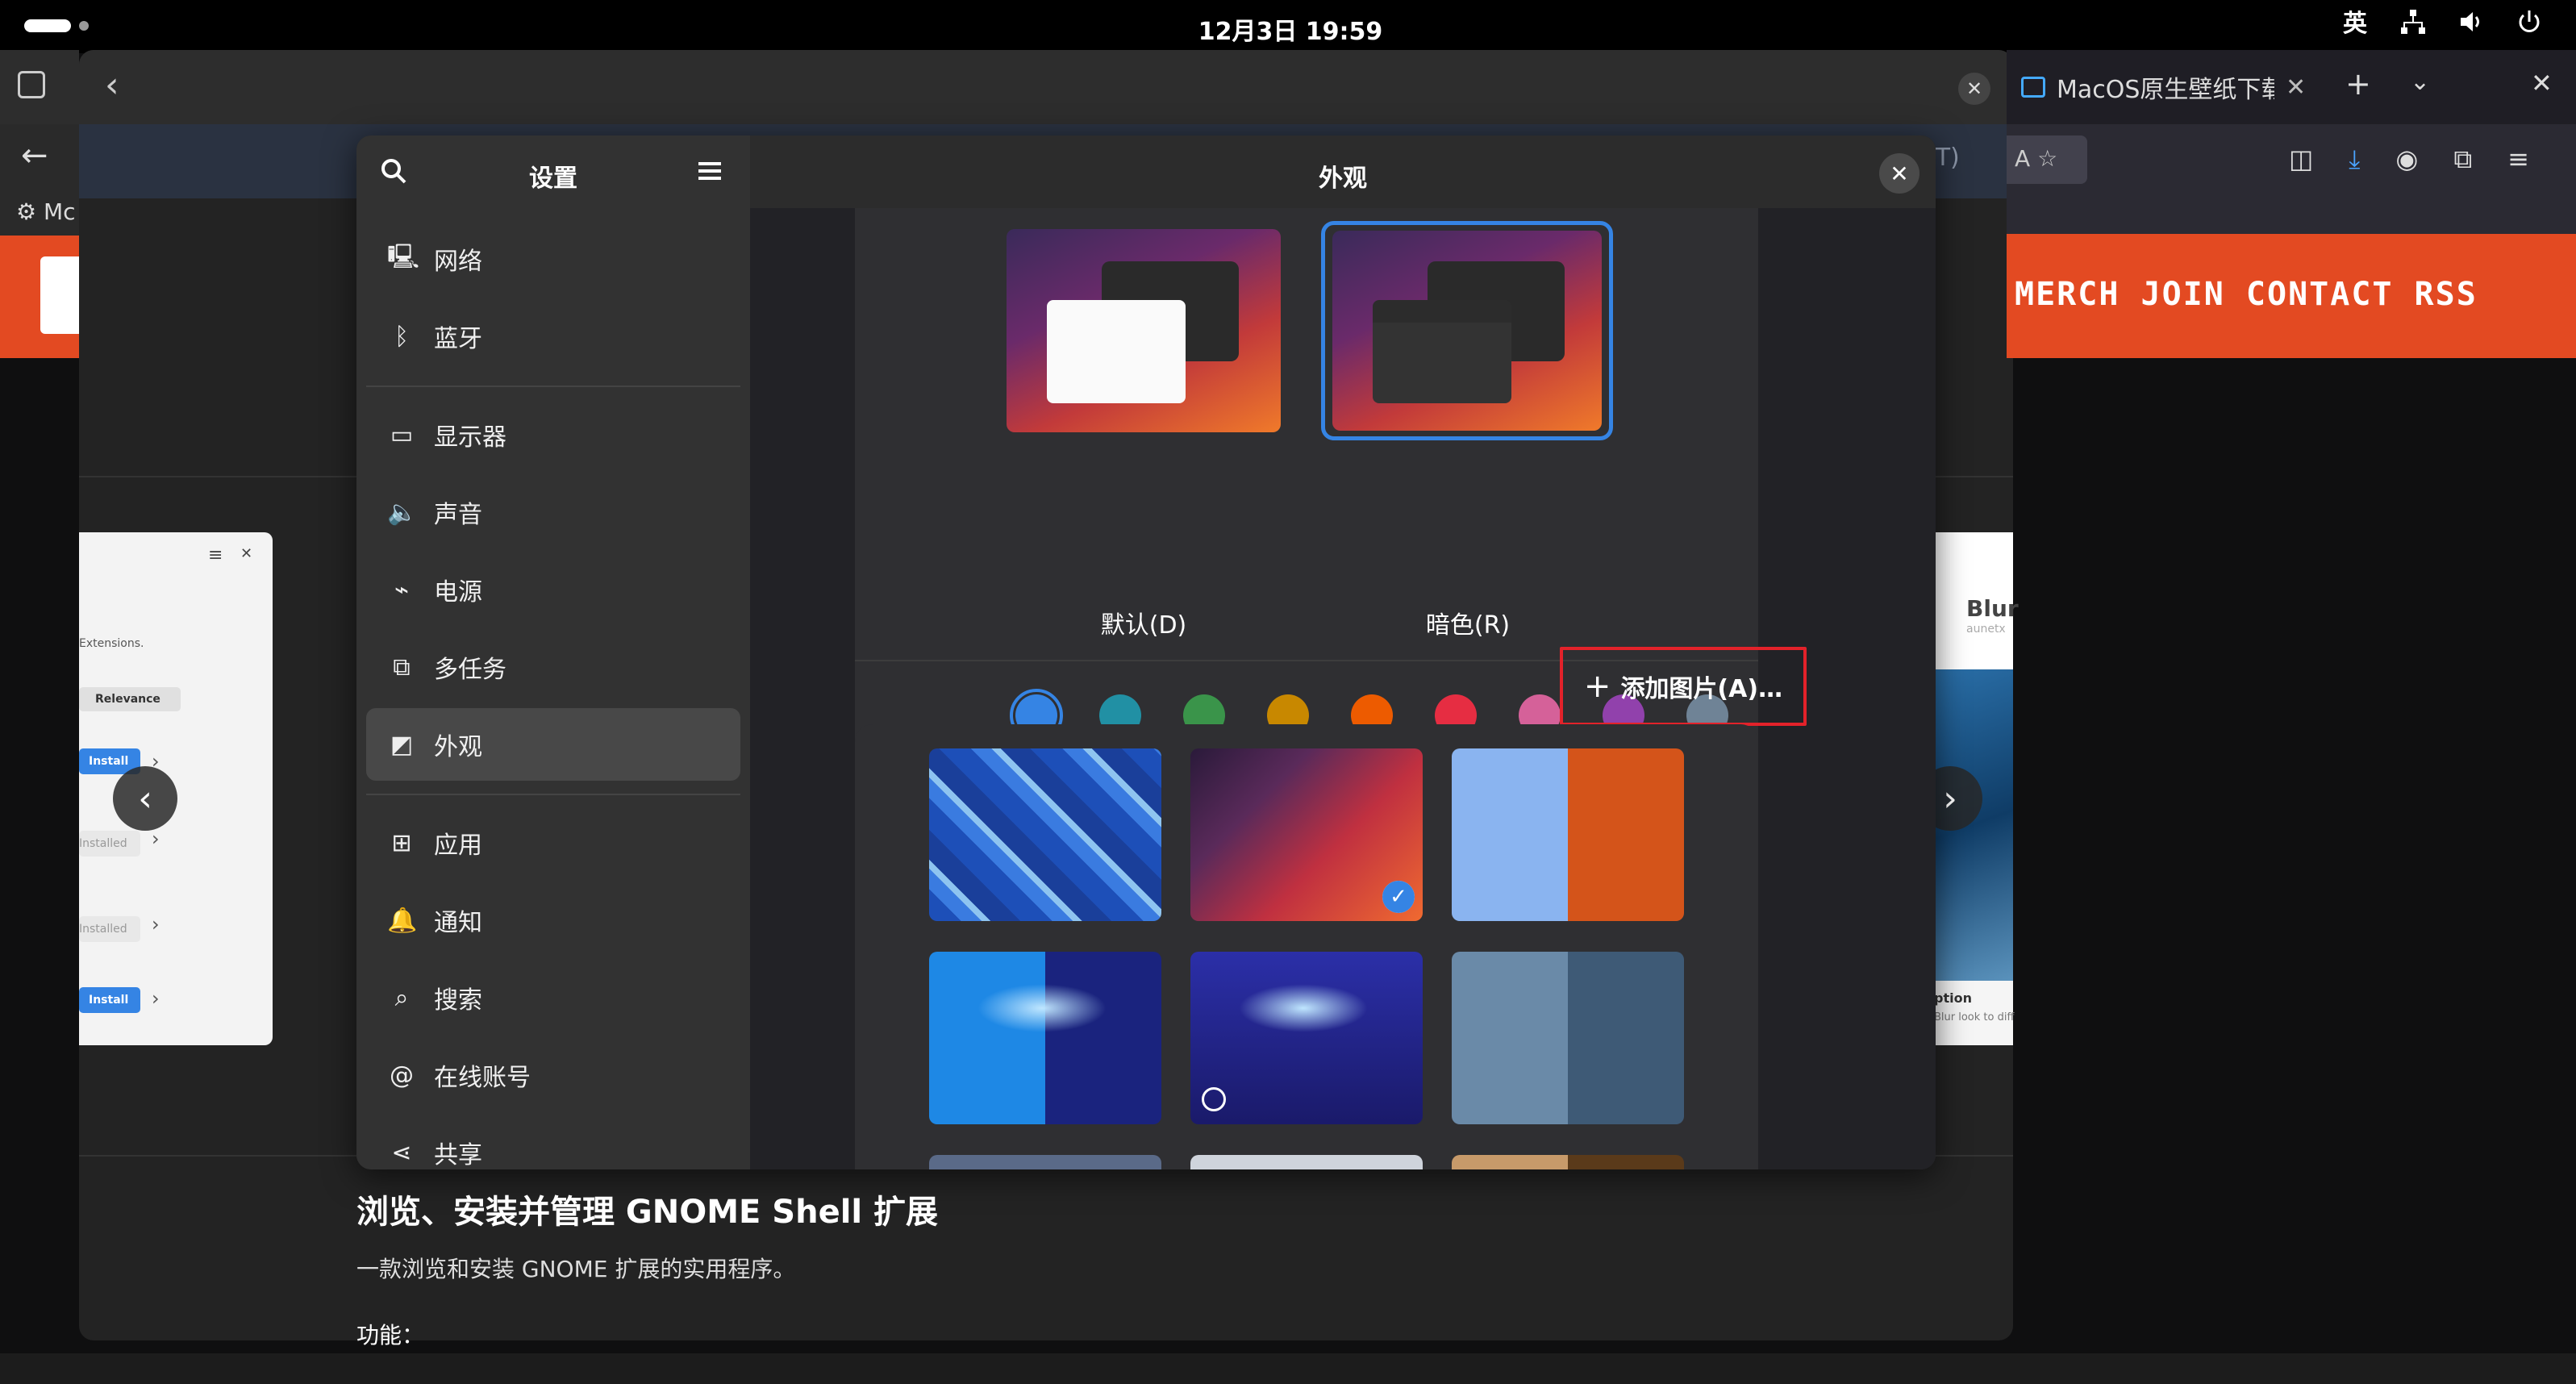 This screenshot has height=1384, width=2576. I want to click on sidebar-item-apps: ⊞ 应用, so click(553, 843).